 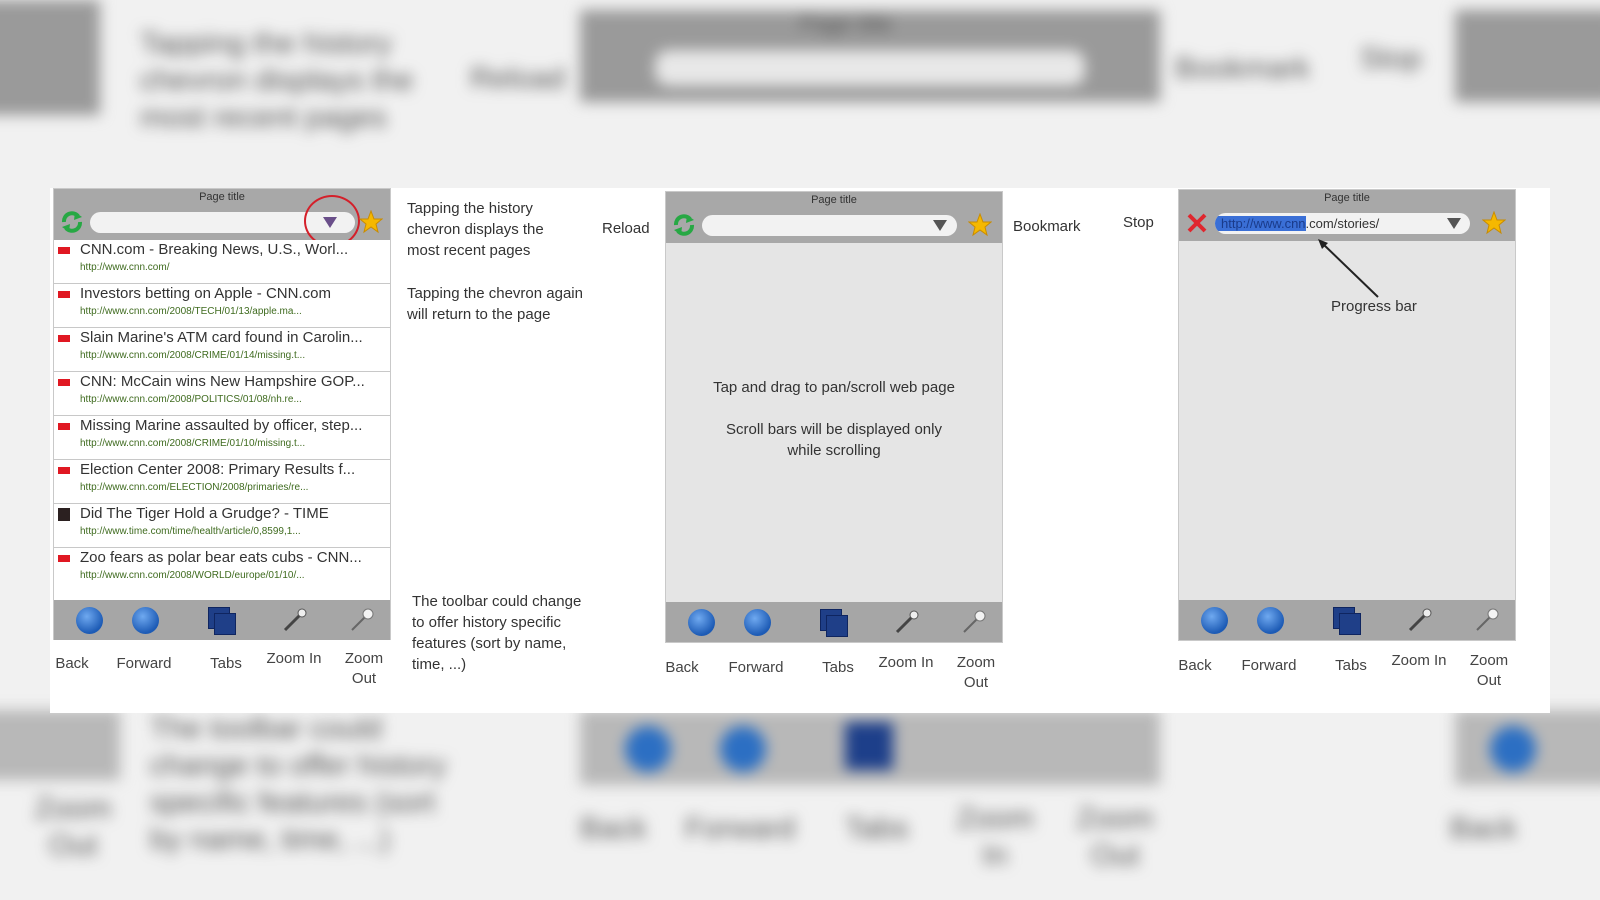 What do you see at coordinates (829, 225) in the screenshot?
I see `url-field` at bounding box center [829, 225].